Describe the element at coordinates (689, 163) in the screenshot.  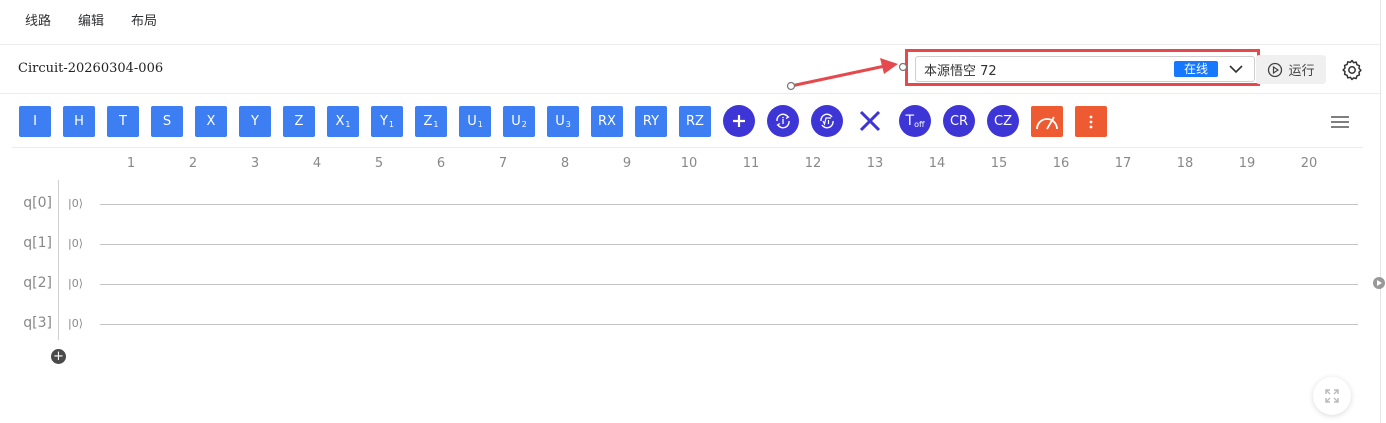
I see `column-number: 10` at that location.